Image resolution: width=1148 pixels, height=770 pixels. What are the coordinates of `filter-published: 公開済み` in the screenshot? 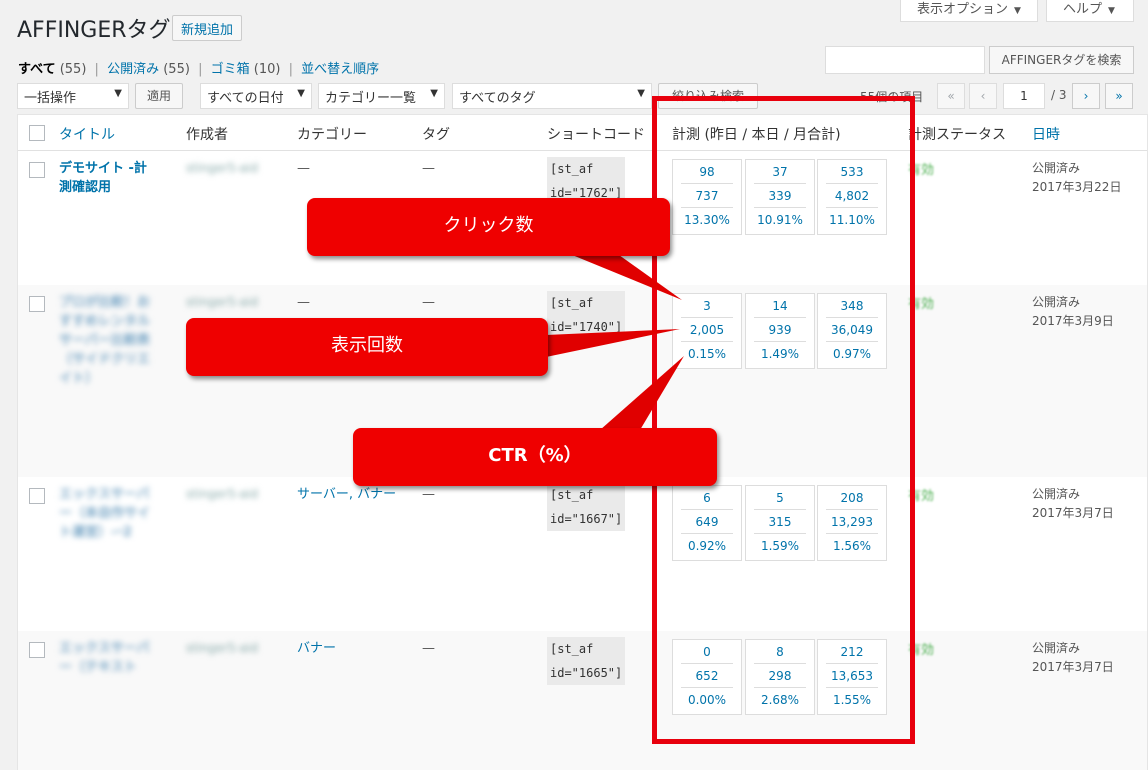 It's located at (133, 69).